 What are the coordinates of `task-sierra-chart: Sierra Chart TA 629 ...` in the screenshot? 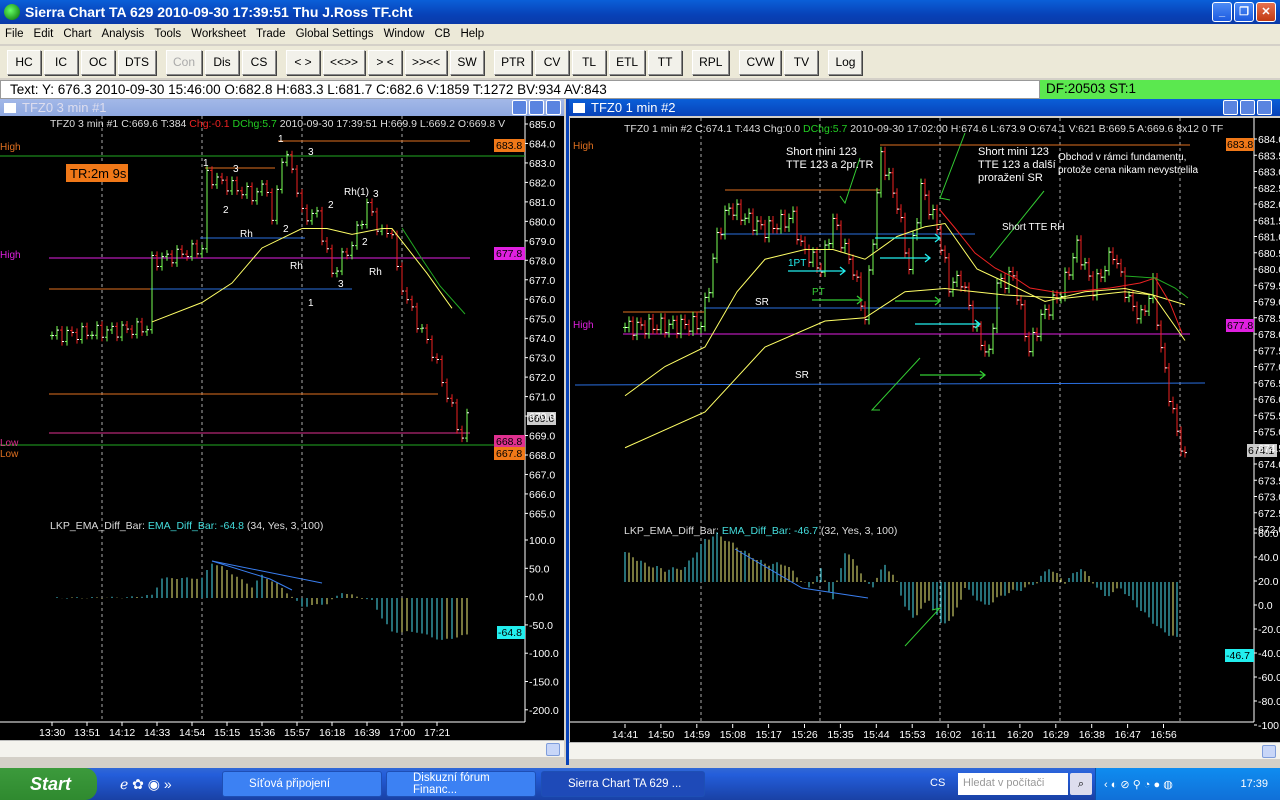 It's located at (623, 784).